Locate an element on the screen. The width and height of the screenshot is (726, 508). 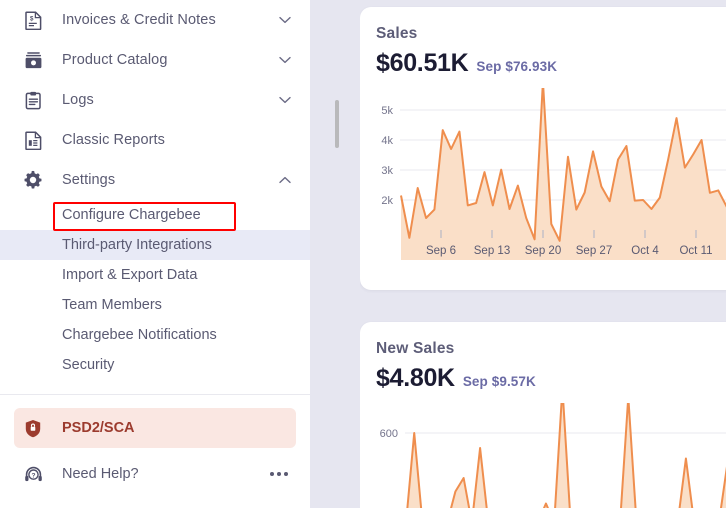
gear-icon is located at coordinates (33, 180).